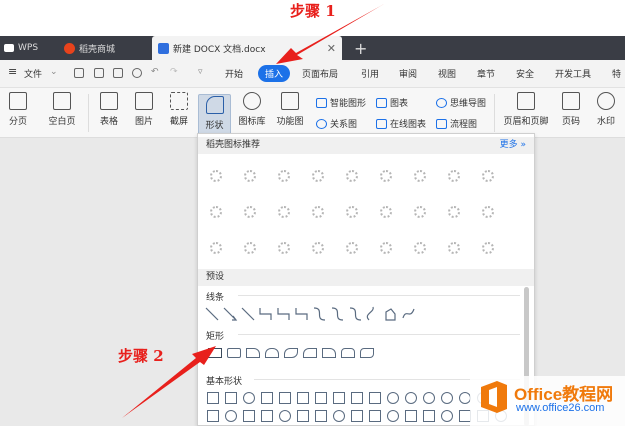 The width and height of the screenshot is (640, 426). Describe the element at coordinates (179, 107) in the screenshot. I see `screenshot-button: 截屏` at that location.